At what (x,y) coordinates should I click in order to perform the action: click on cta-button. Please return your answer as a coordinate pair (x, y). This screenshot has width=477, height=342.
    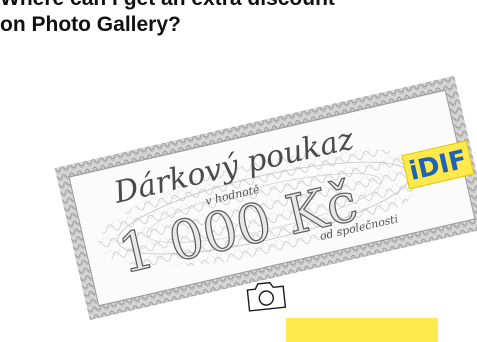
    Looking at the image, I should click on (362, 330).